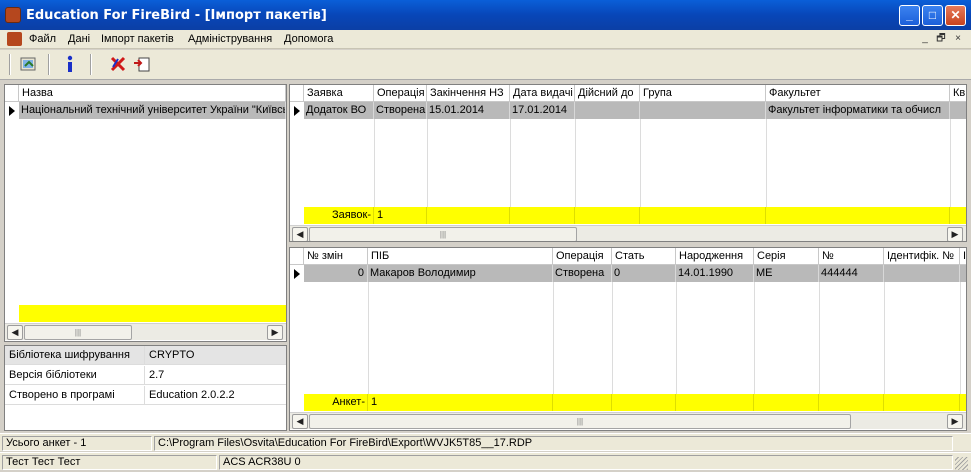 The image size is (971, 472). What do you see at coordinates (703, 93) in the screenshot?
I see `column-header-group: Група` at bounding box center [703, 93].